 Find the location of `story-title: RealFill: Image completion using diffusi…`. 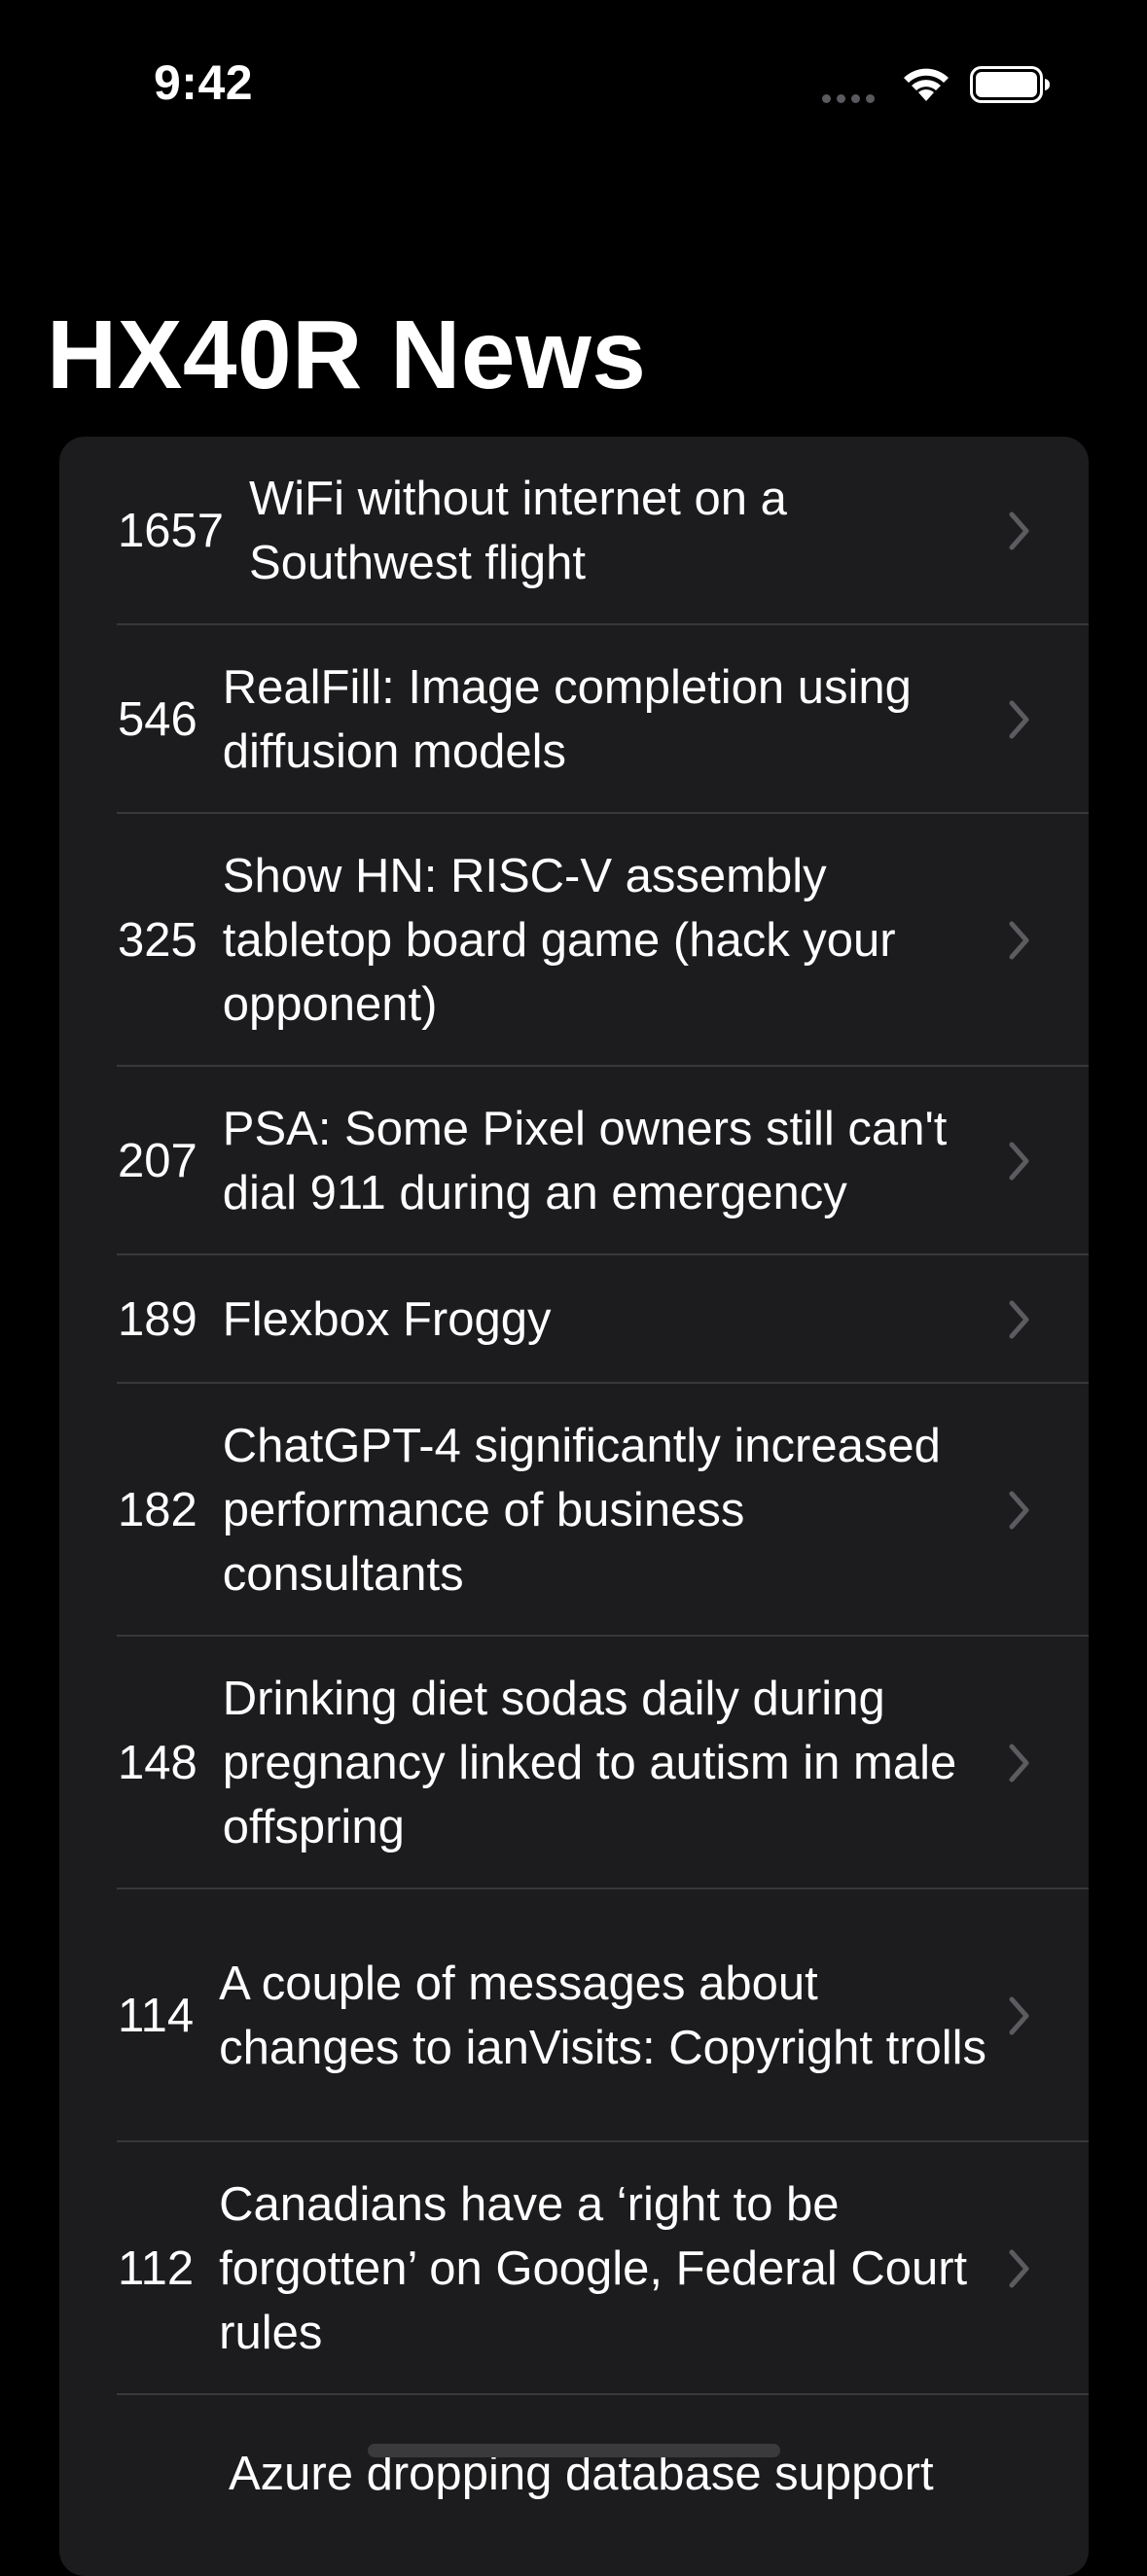

story-title: RealFill: Image completion using diffusi… is located at coordinates (567, 720).